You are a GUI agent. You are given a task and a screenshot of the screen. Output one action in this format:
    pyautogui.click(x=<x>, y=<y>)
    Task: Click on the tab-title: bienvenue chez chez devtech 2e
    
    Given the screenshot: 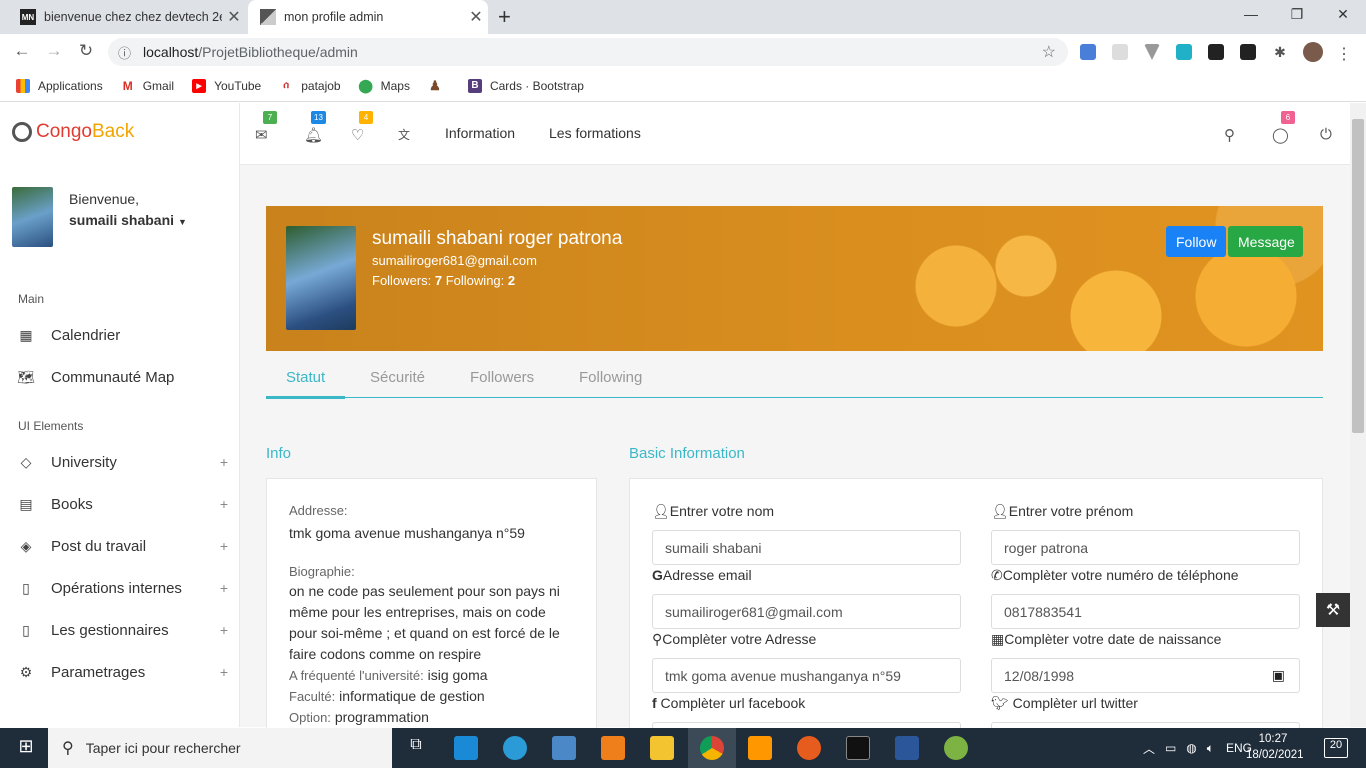 What is the action you would take?
    pyautogui.click(x=133, y=17)
    